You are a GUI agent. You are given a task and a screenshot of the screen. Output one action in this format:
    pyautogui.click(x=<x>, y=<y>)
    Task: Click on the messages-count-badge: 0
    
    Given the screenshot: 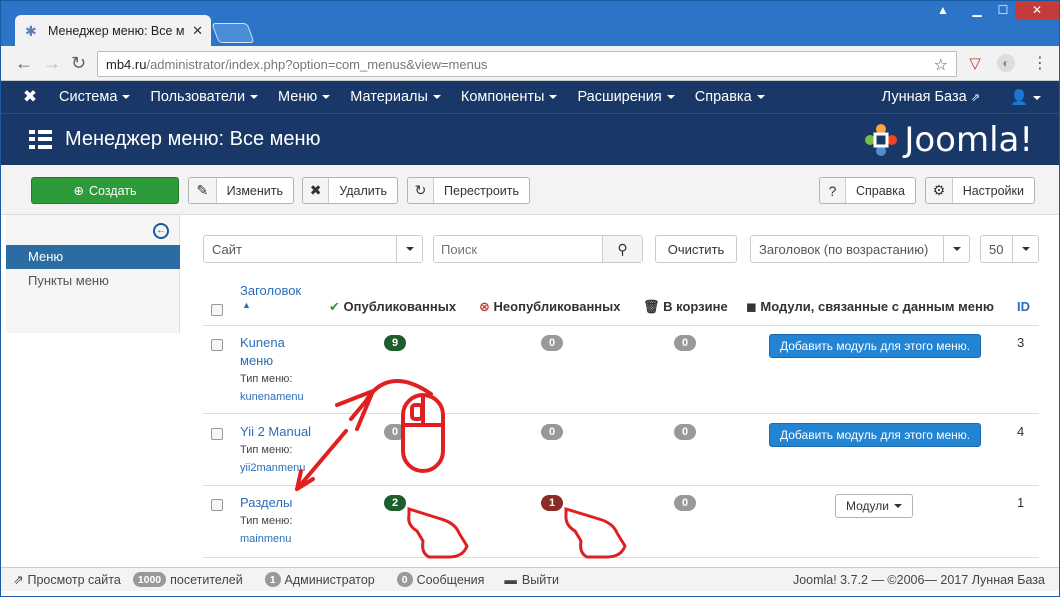 What is the action you would take?
    pyautogui.click(x=404, y=579)
    